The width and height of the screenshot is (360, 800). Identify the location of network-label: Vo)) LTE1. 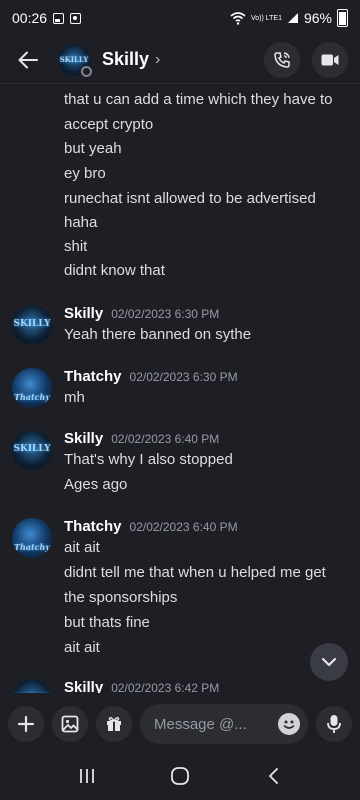
(266, 18).